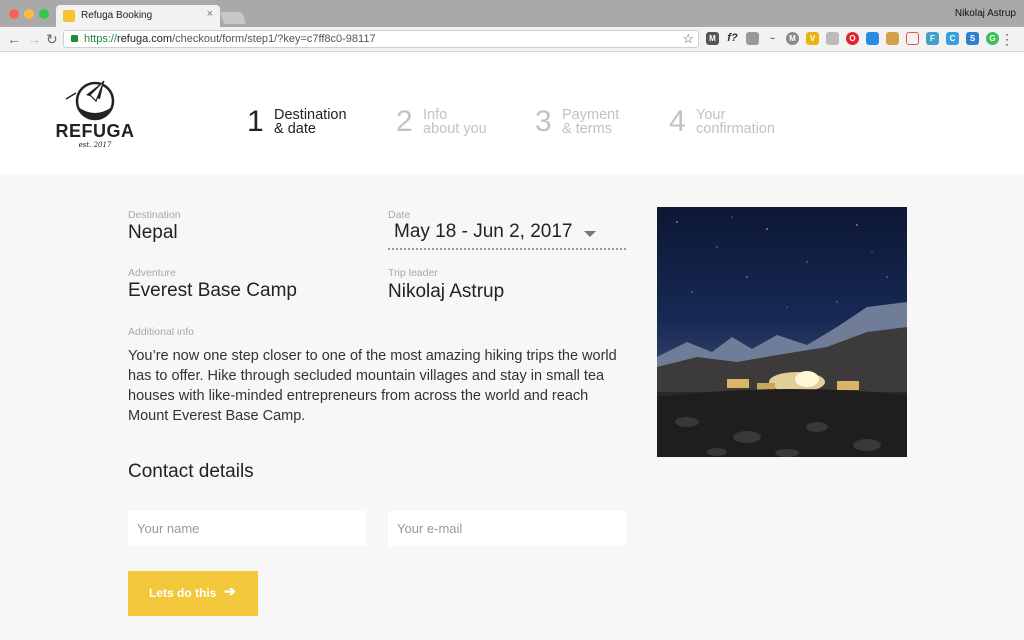 The width and height of the screenshot is (1024, 640). I want to click on refuga-logo: REFUGA est. 2017, so click(95, 113).